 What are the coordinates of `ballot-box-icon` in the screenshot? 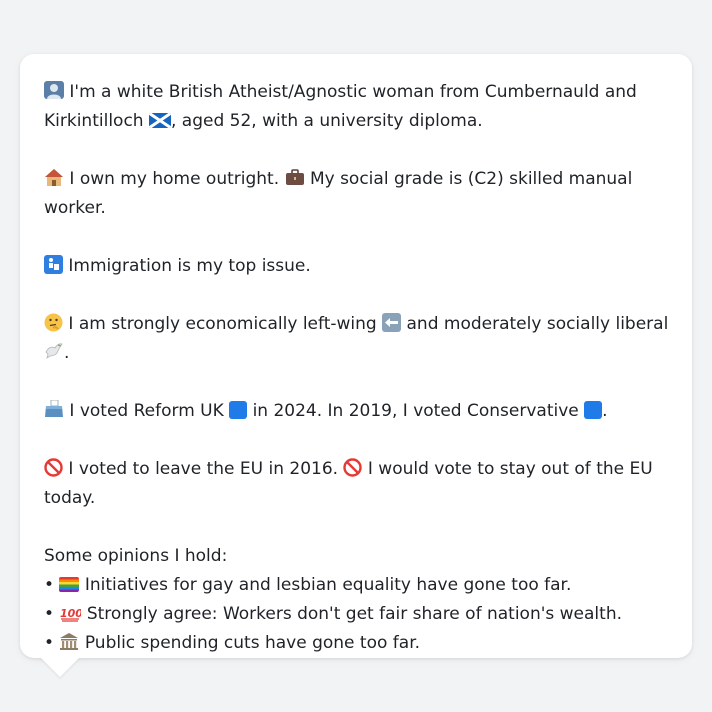 It's located at (54, 408).